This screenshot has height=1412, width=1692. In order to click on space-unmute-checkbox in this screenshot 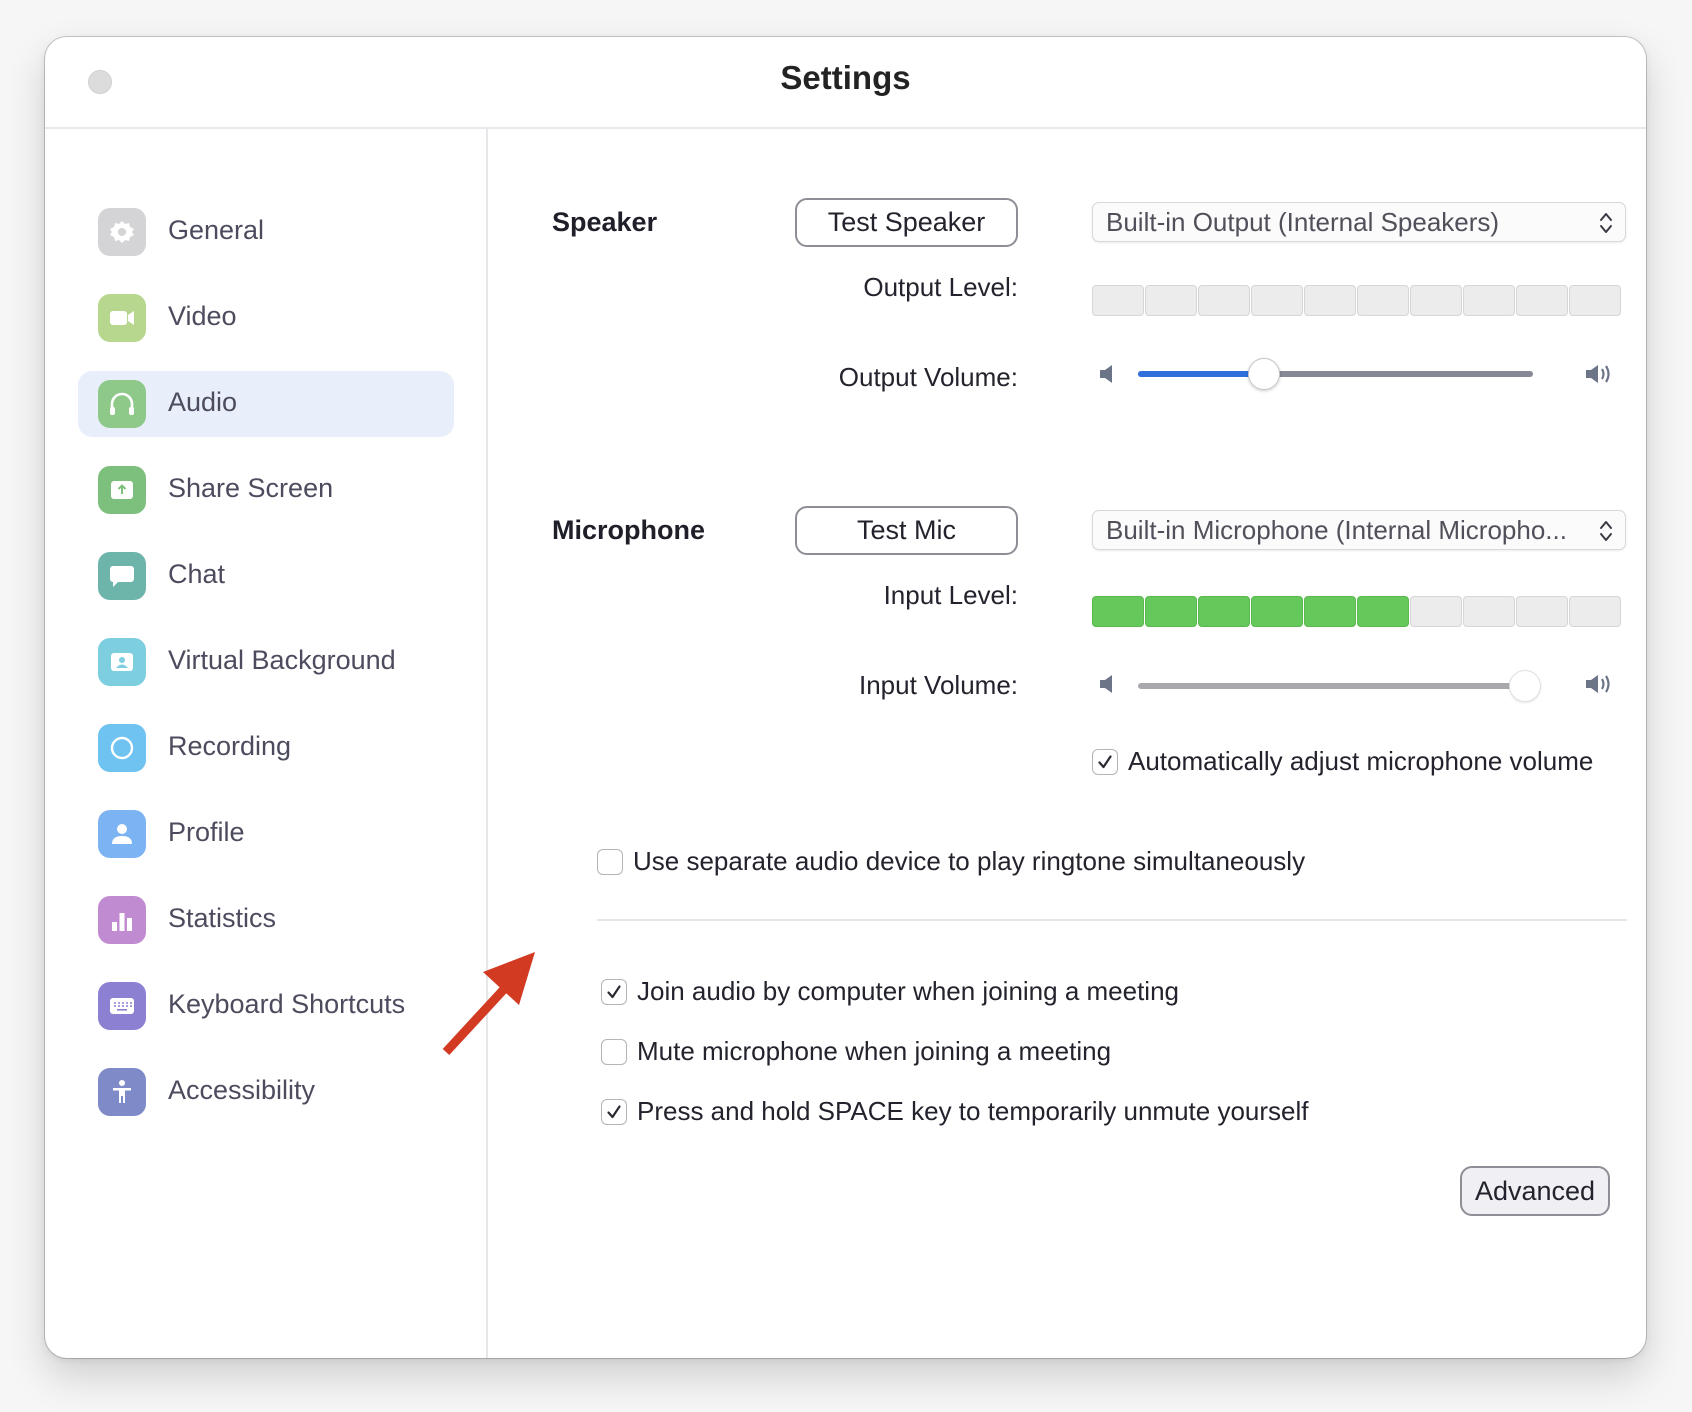, I will do `click(614, 1111)`.